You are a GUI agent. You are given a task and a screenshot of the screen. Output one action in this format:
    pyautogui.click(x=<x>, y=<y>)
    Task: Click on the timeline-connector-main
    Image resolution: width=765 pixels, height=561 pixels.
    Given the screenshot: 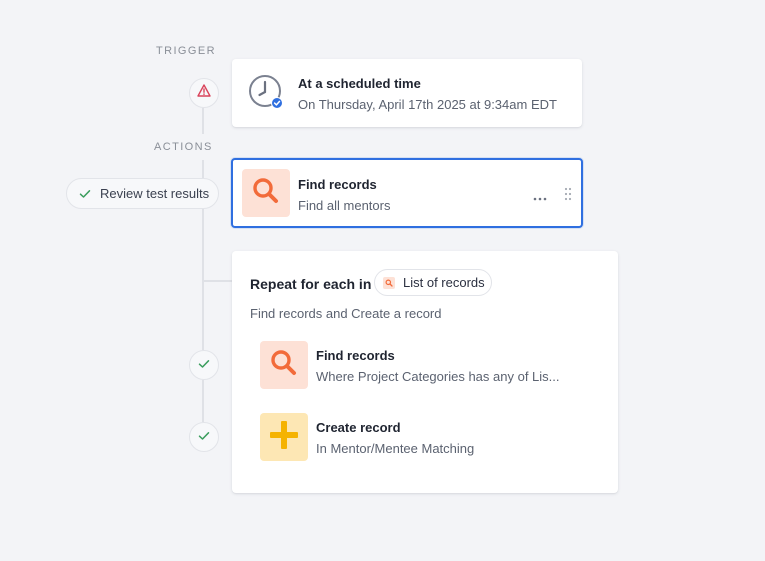 What is the action you would take?
    pyautogui.click(x=203, y=279)
    